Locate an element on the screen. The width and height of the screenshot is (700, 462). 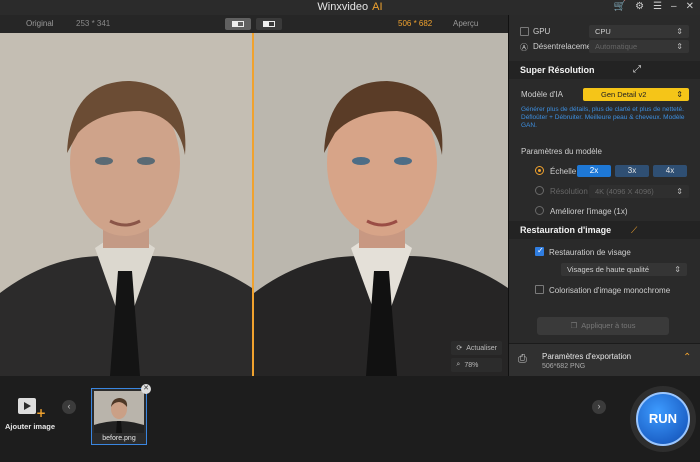
resolution-label: Résolution is located at coordinates (569, 191).